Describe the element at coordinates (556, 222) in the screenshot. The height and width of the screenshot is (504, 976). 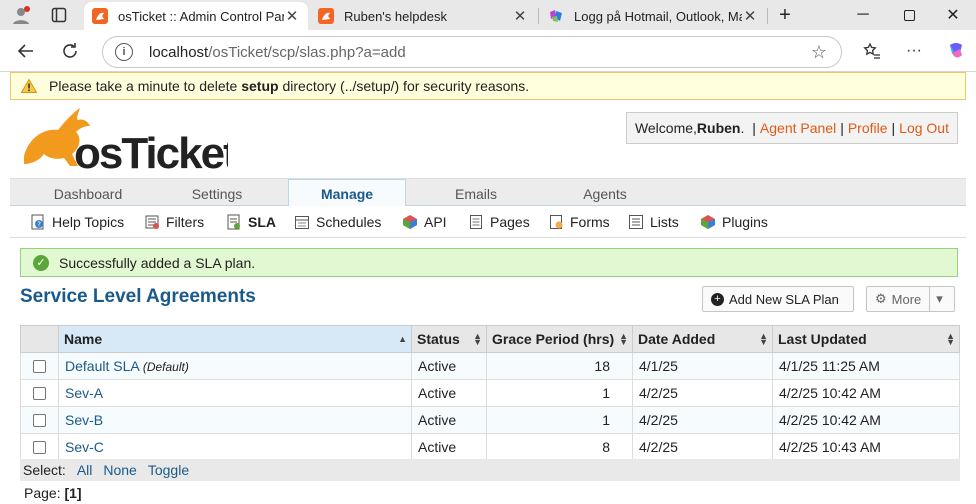
I see `forms-icon` at that location.